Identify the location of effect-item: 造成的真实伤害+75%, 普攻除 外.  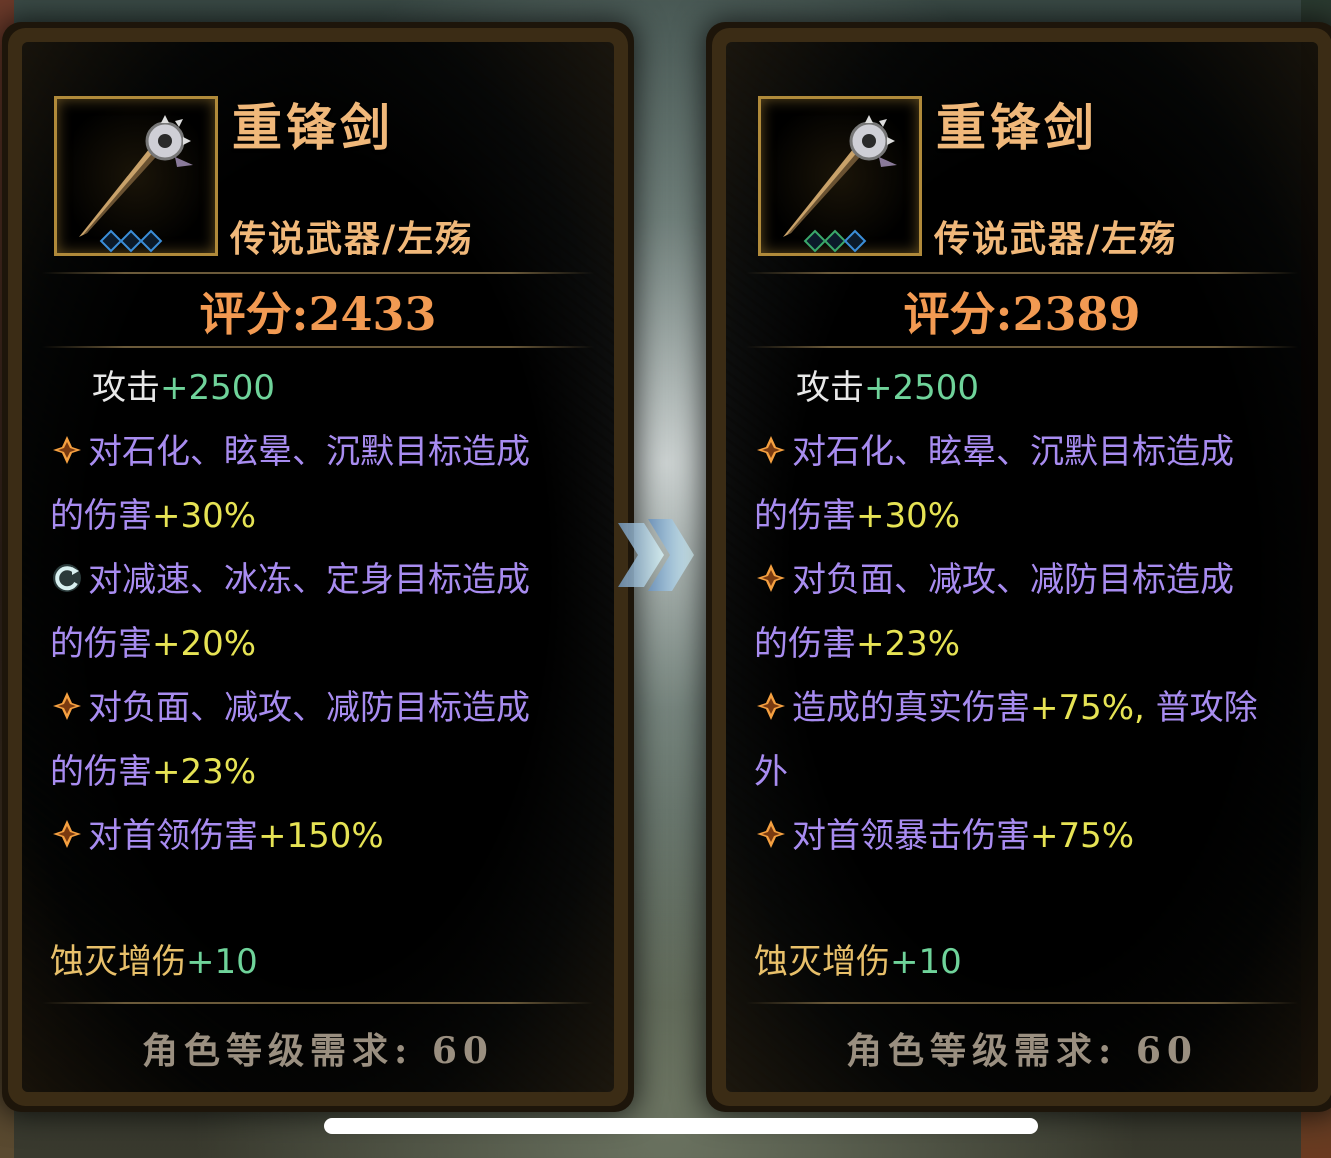
(1029, 740).